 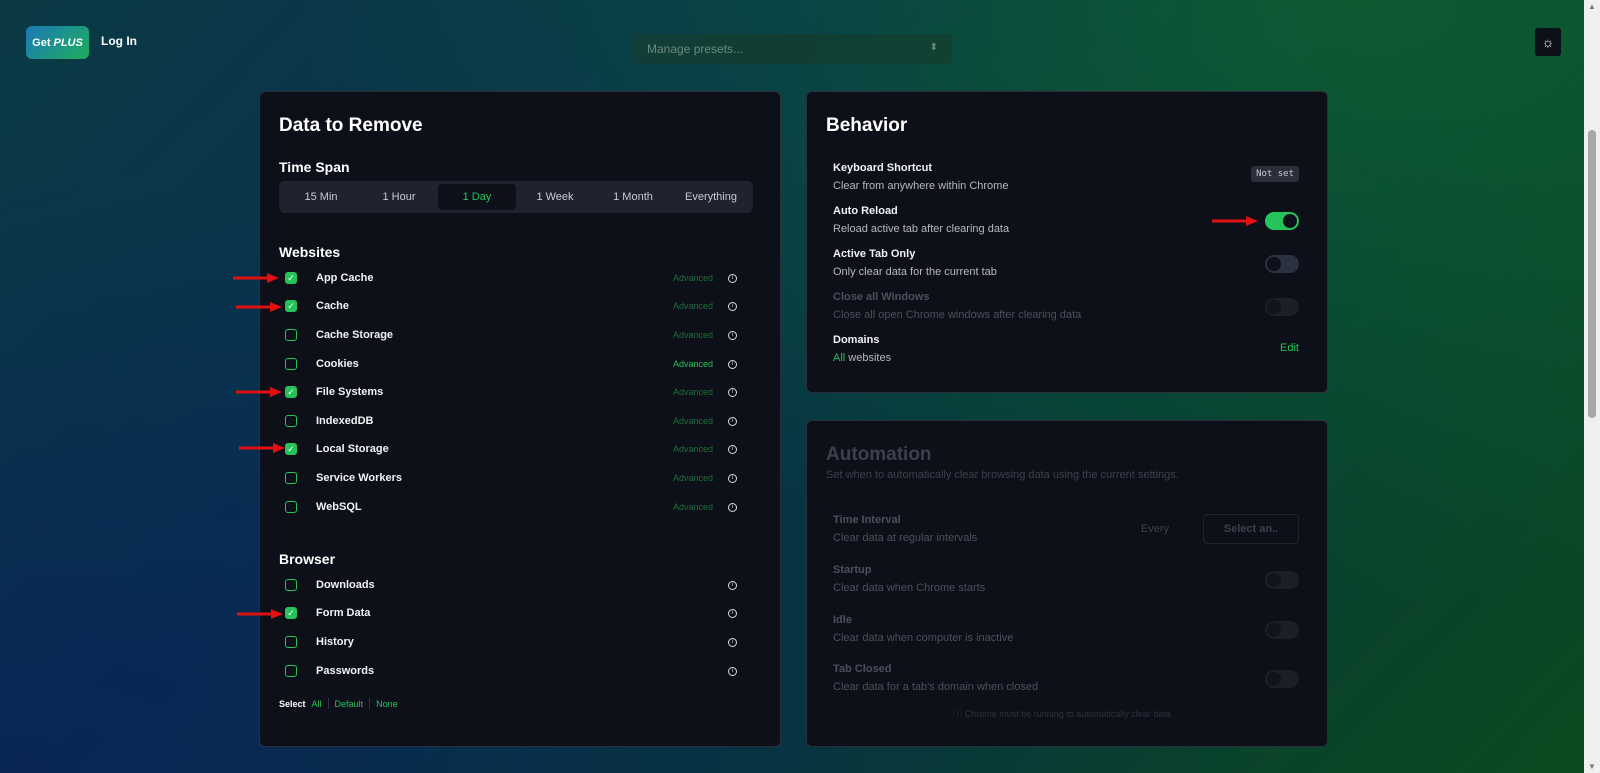 I want to click on auto-reload-toggle, so click(x=1282, y=221).